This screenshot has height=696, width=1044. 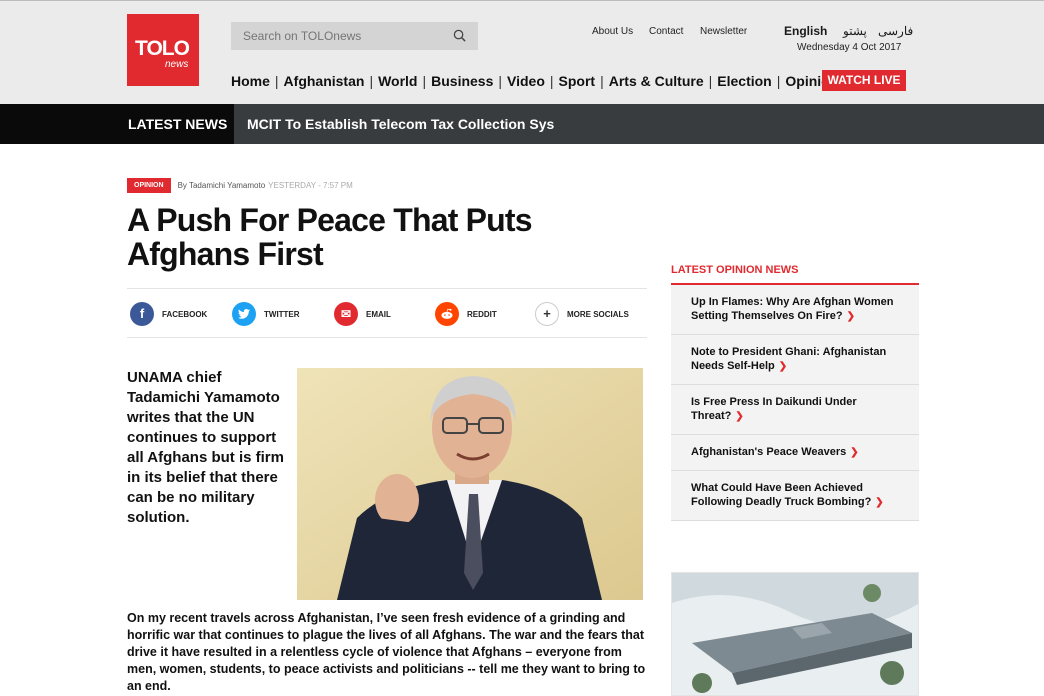 I want to click on share-facebook-button: f FACEBOOK, so click(x=168, y=314).